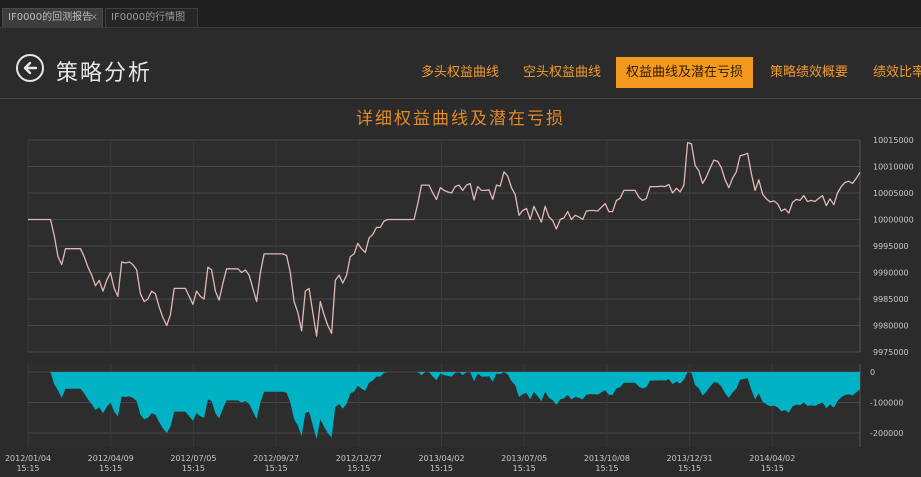 This screenshot has height=477, width=921. Describe the element at coordinates (891, 246) in the screenshot. I see `equity-y-tick-label: 9995000` at that location.